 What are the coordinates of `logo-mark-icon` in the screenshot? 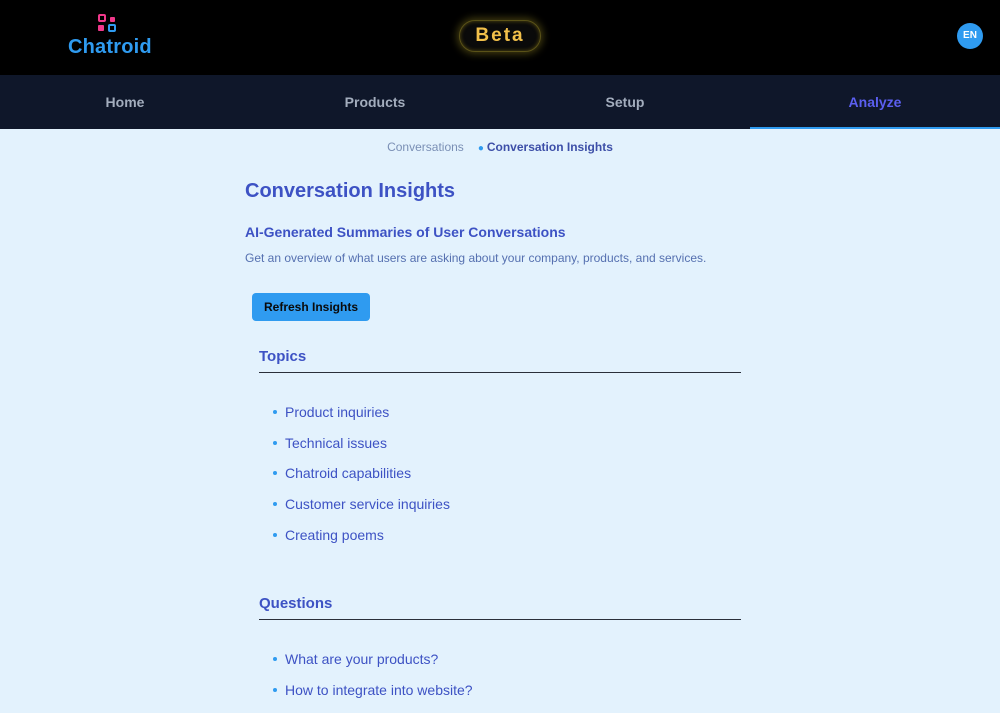 It's located at (109, 24).